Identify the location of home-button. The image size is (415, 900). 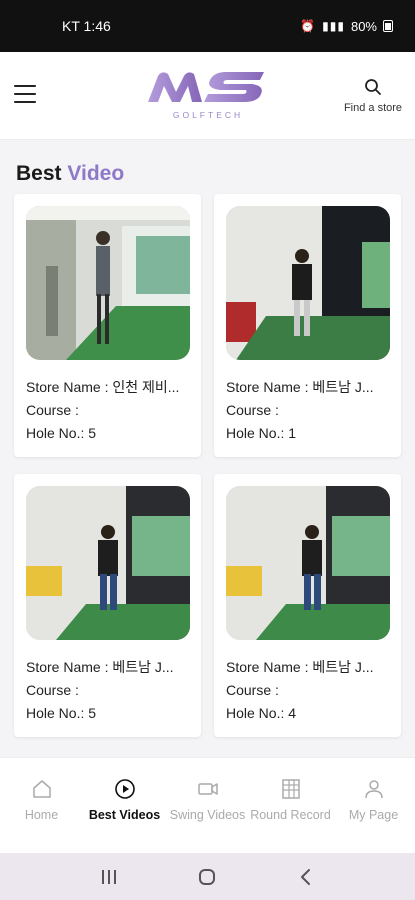
(207, 877).